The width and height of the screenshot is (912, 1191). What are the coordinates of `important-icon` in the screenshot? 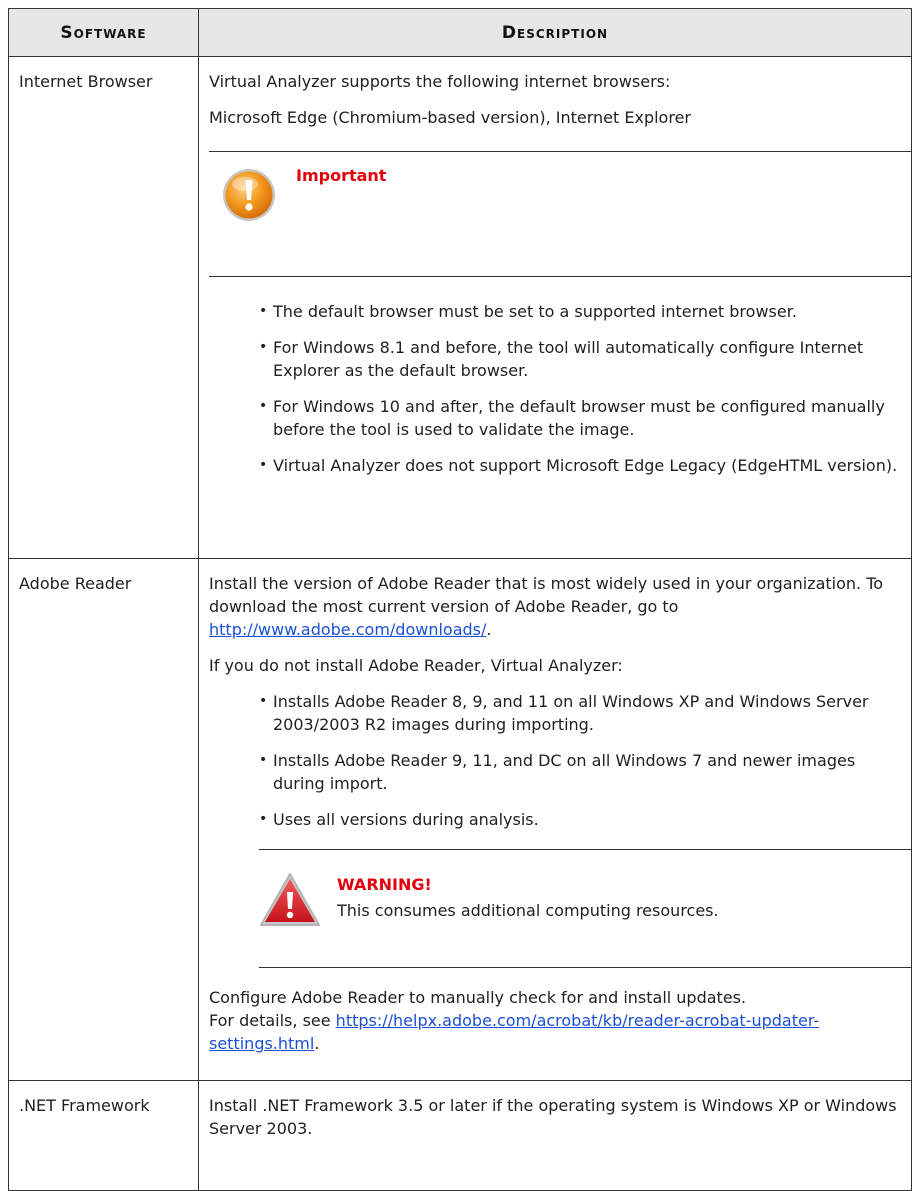 It's located at (249, 198).